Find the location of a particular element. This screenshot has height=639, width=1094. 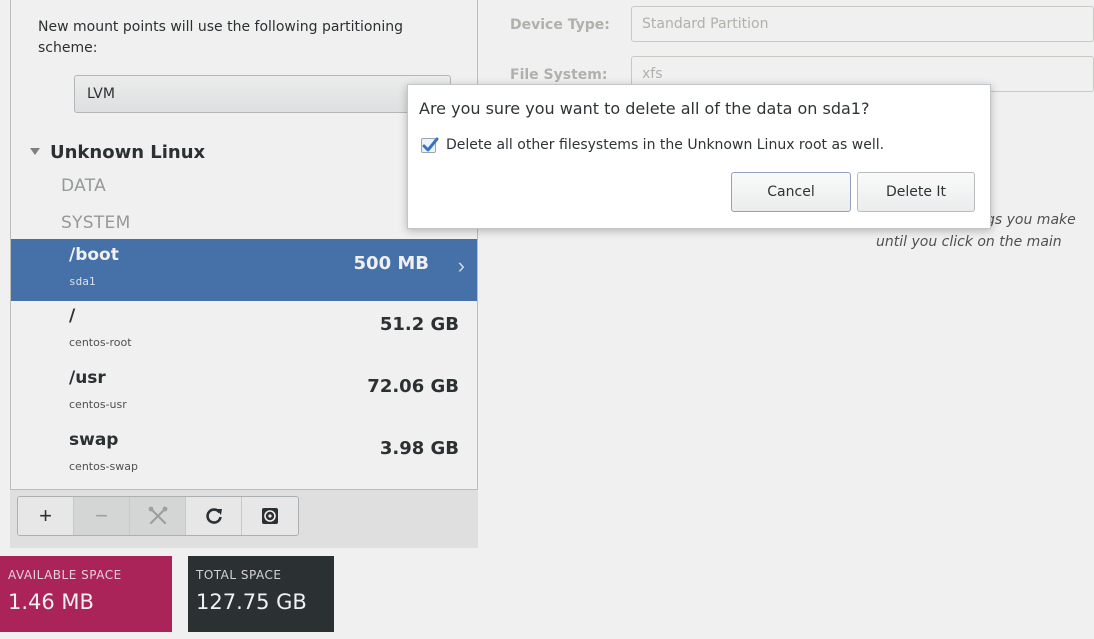

checkmark-icon is located at coordinates (430, 144).